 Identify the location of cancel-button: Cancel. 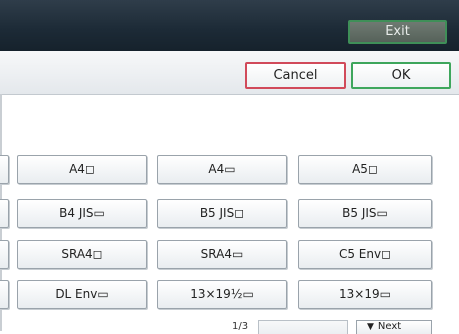
(295, 75).